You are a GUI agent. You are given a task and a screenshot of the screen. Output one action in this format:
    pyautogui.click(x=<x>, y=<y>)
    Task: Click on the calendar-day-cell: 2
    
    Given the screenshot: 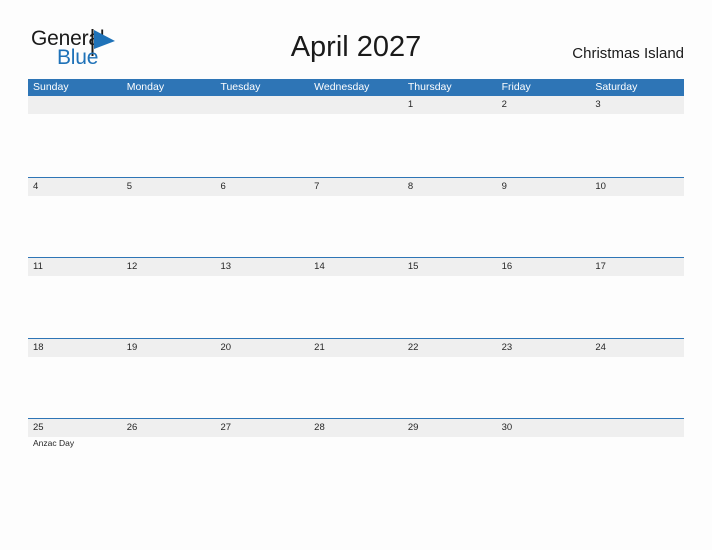 What is the action you would take?
    pyautogui.click(x=543, y=136)
    